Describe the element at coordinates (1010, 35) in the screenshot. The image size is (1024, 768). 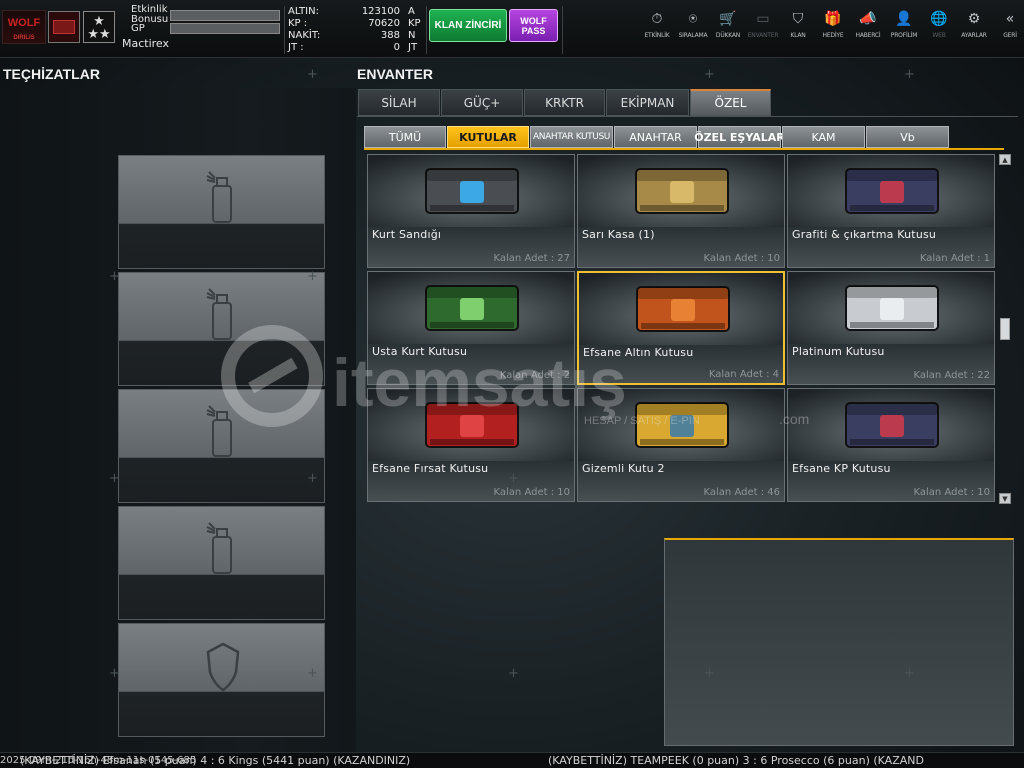
I see `nav-label: GERİ` at that location.